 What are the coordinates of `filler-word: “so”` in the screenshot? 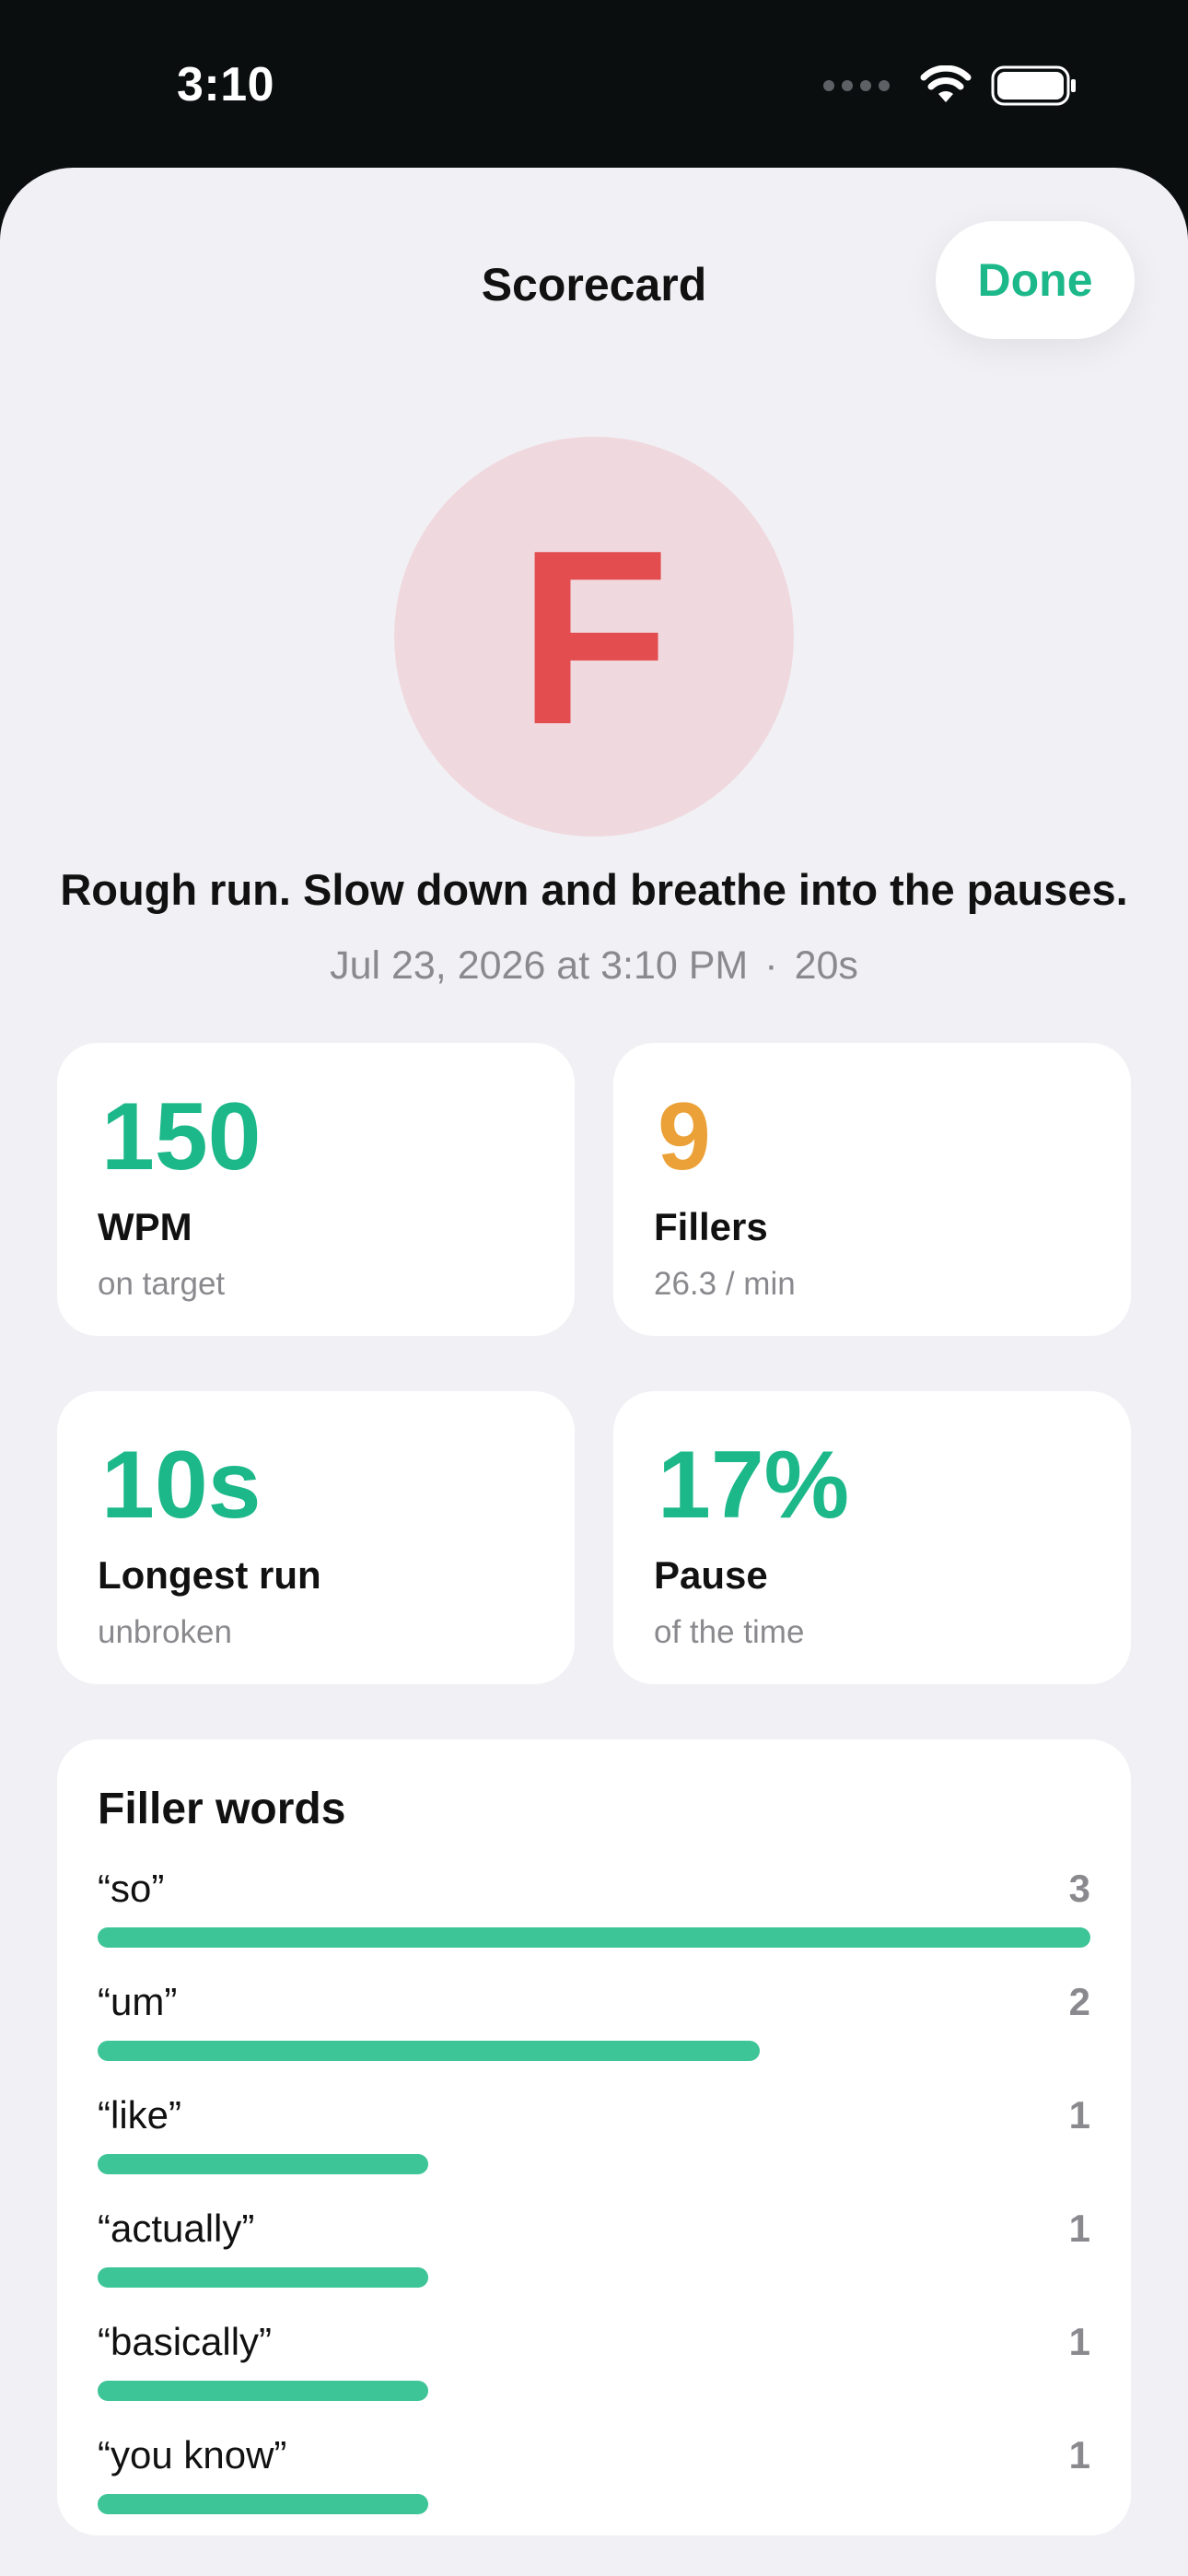 It's located at (131, 1888).